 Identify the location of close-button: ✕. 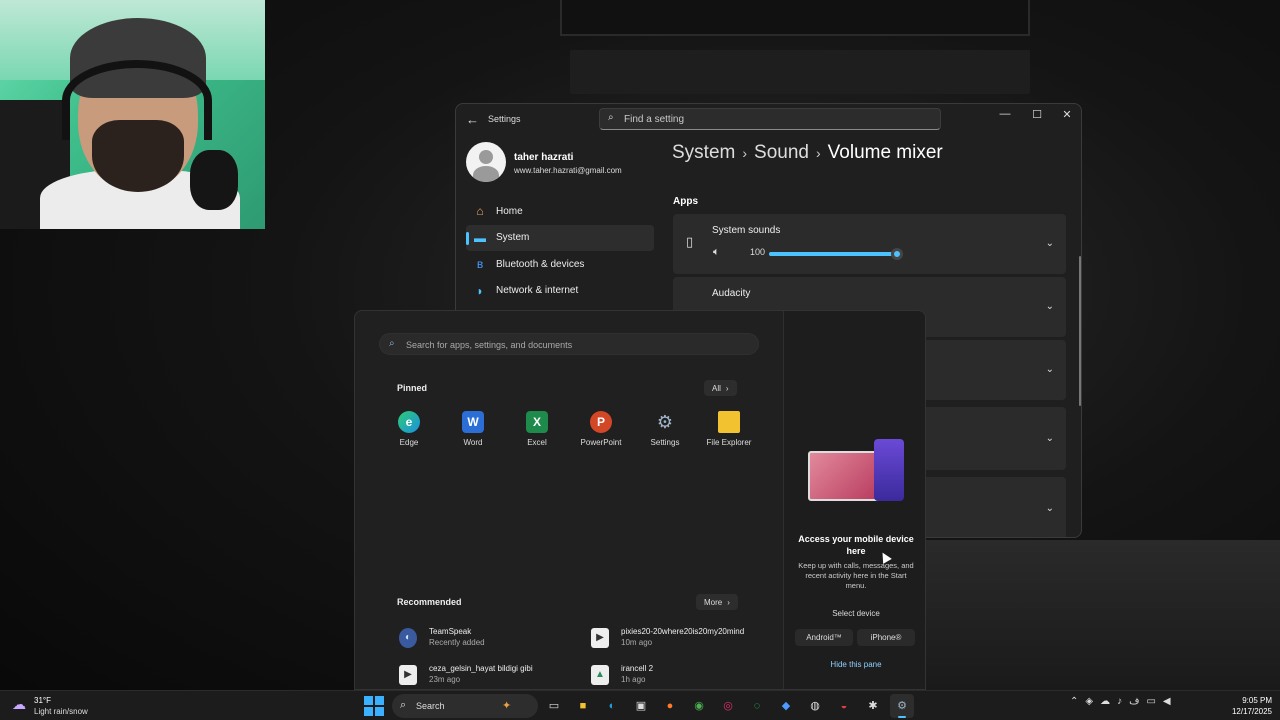
(1066, 117).